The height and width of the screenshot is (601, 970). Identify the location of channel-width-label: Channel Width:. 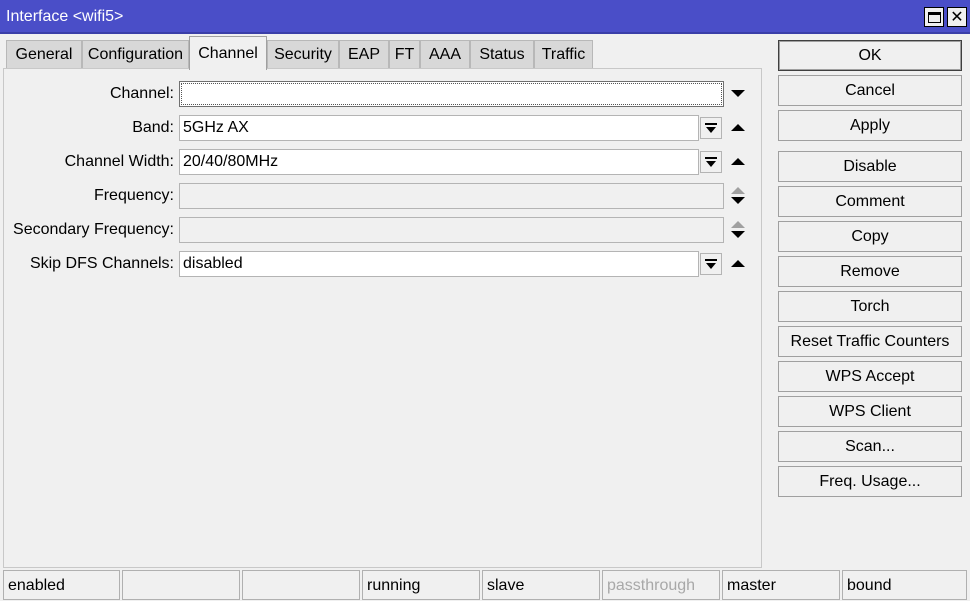
(119, 161).